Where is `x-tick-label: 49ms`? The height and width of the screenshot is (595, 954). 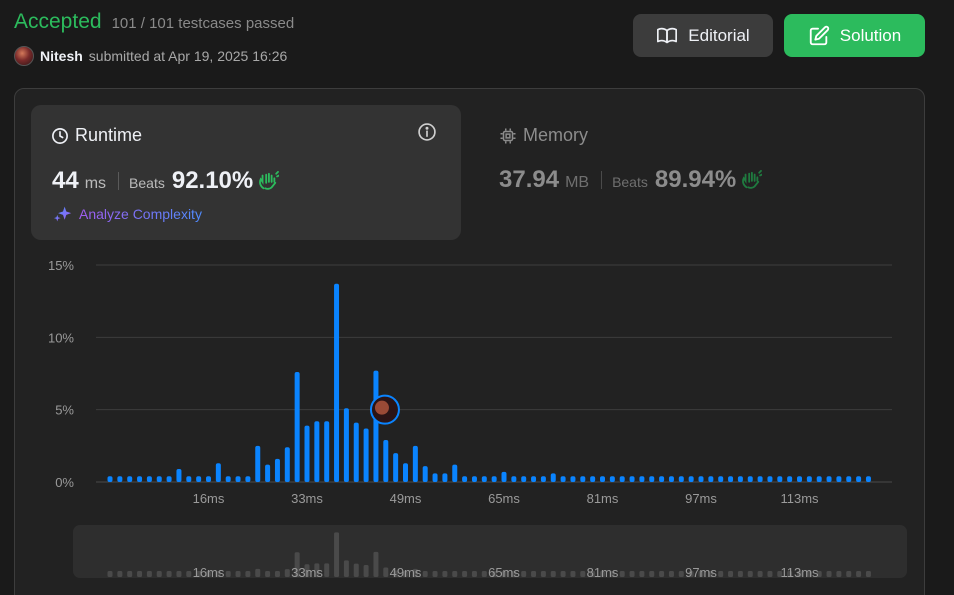
x-tick-label: 49ms is located at coordinates (406, 498).